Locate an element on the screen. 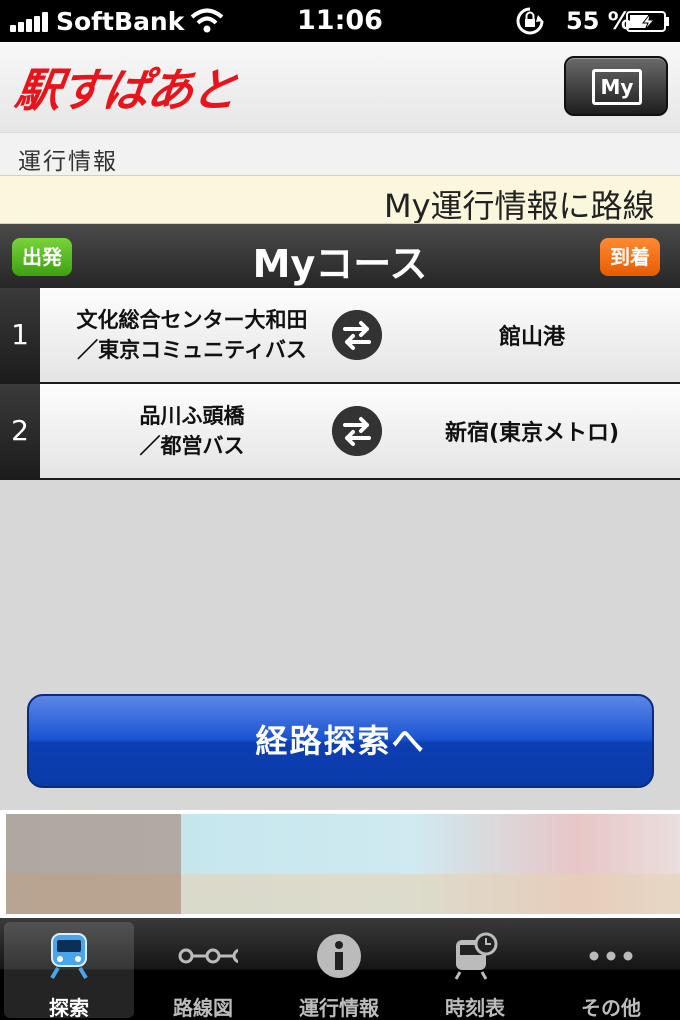 The height and width of the screenshot is (1020, 680). timetable-icon is located at coordinates (476, 956).